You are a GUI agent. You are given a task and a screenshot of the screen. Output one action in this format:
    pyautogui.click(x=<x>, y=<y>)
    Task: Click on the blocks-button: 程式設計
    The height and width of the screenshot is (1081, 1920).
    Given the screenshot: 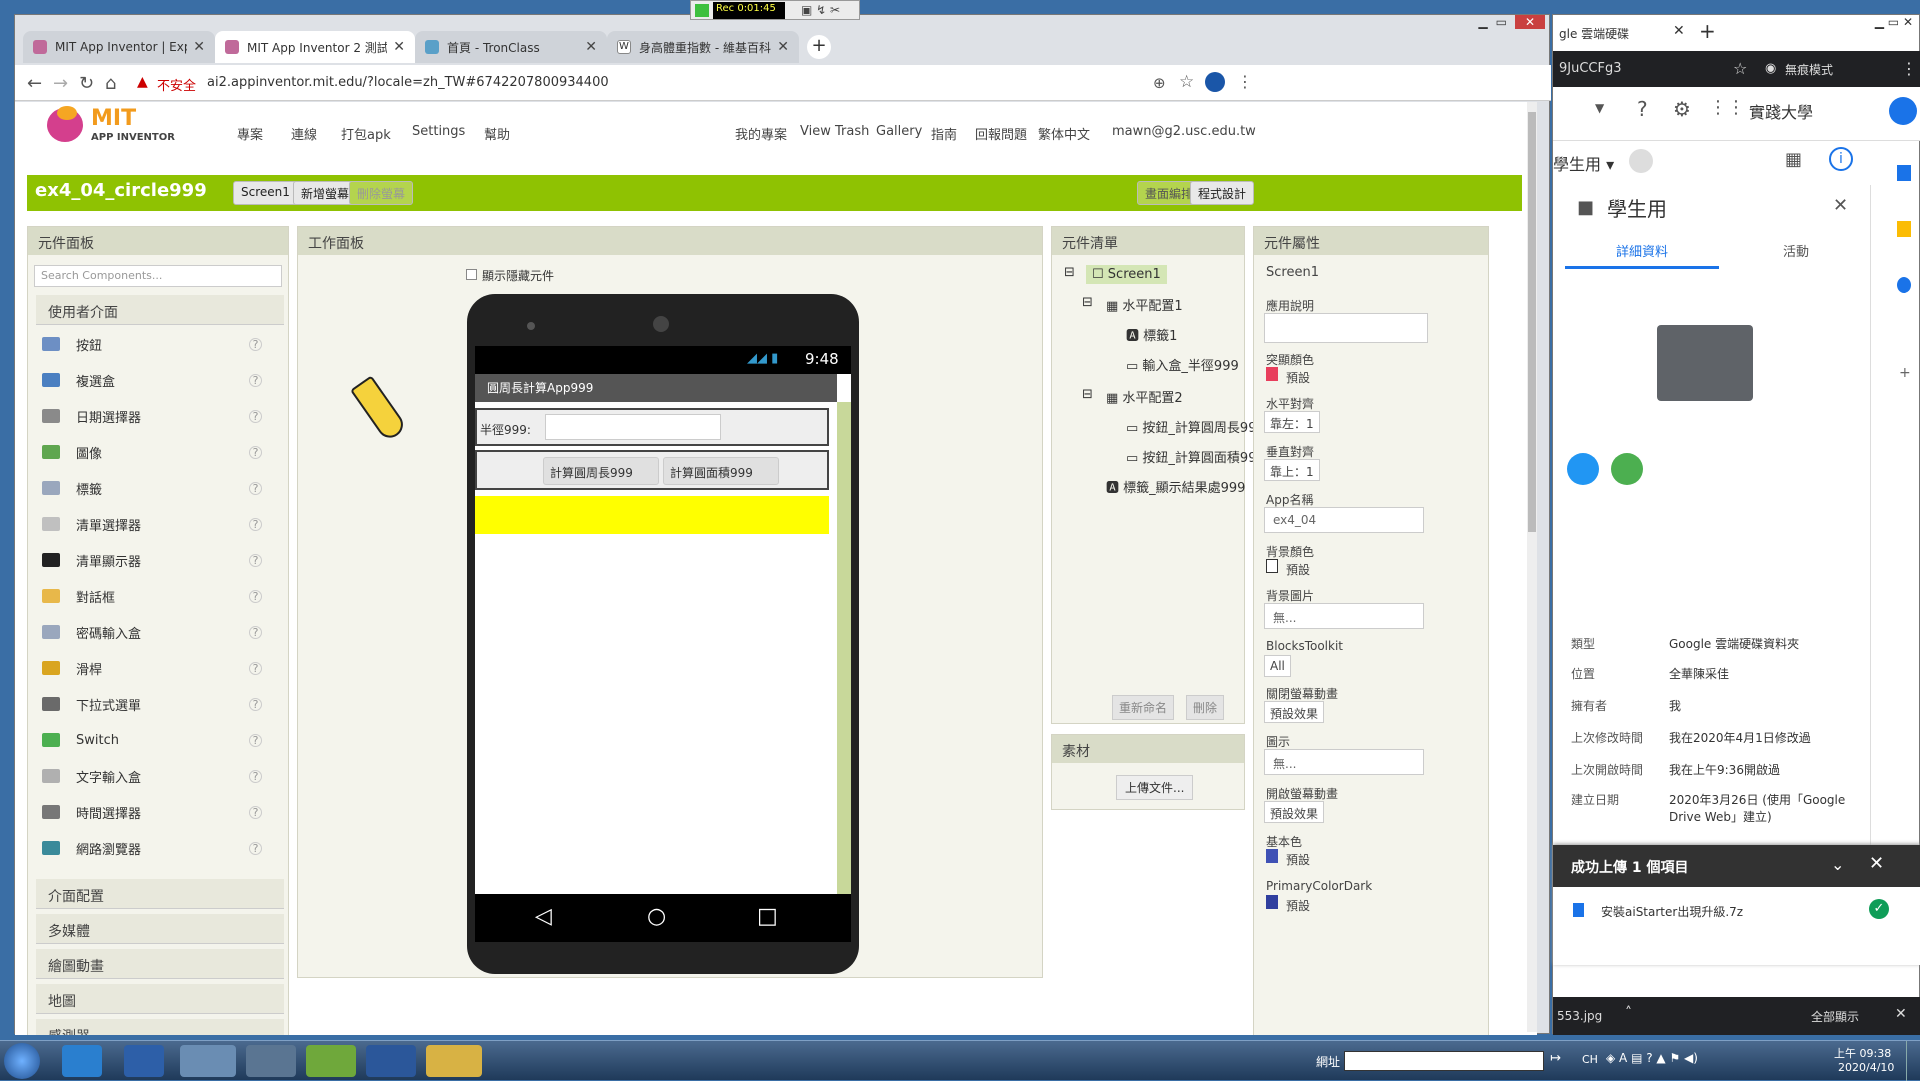 What is the action you would take?
    pyautogui.click(x=1222, y=193)
    